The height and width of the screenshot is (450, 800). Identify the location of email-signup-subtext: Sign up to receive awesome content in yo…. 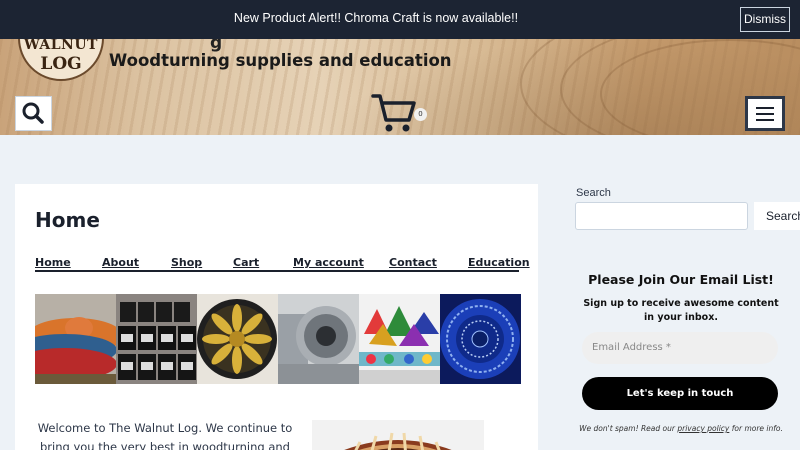
(681, 310).